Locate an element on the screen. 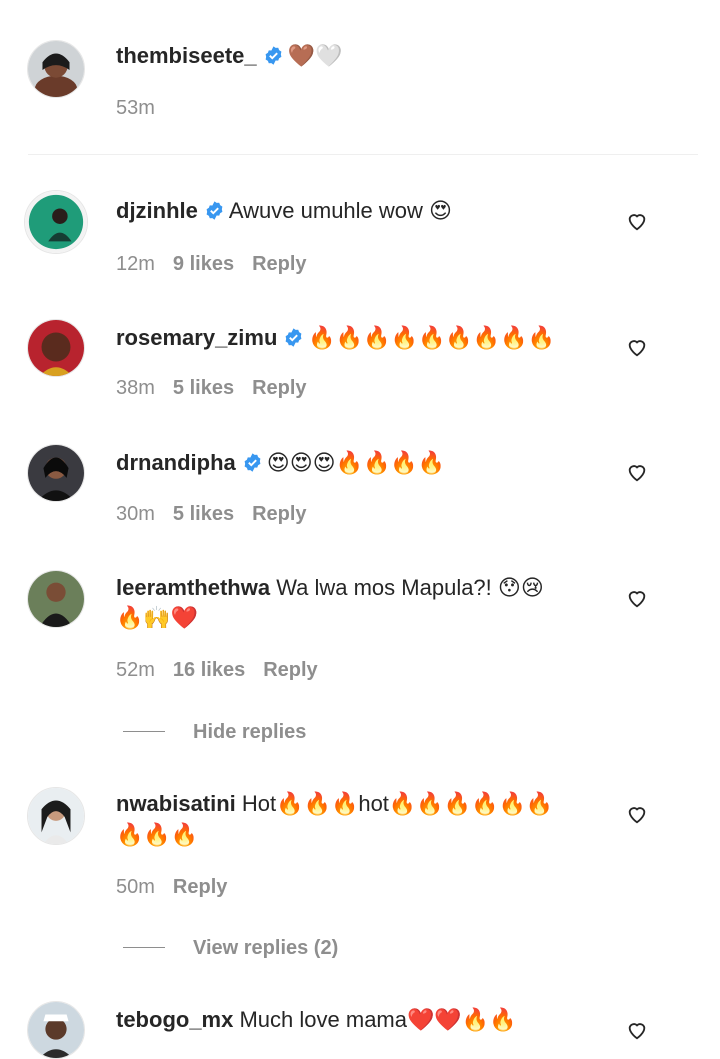 The image size is (720, 1059). timestamp: 30m is located at coordinates (135, 514).